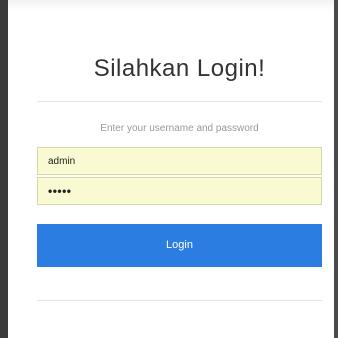 The height and width of the screenshot is (338, 338). What do you see at coordinates (179, 68) in the screenshot?
I see `login-title: Silahkan Login!` at bounding box center [179, 68].